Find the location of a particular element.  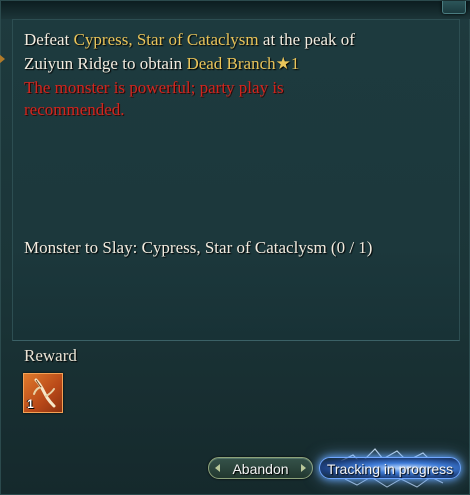

description-text: Defeat is located at coordinates (49, 39).